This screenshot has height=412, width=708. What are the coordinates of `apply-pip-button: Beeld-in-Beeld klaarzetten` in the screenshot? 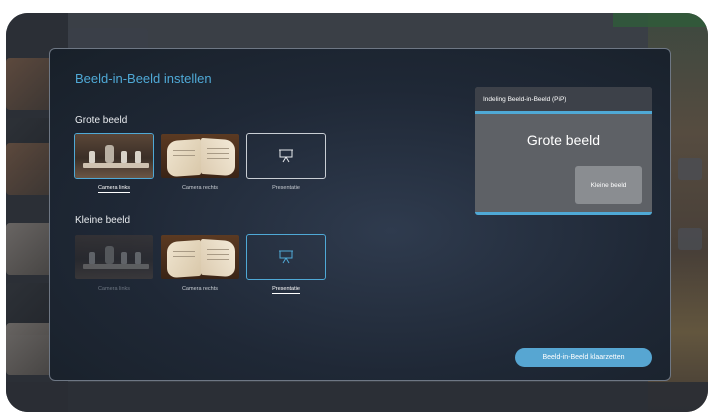 It's located at (583, 357).